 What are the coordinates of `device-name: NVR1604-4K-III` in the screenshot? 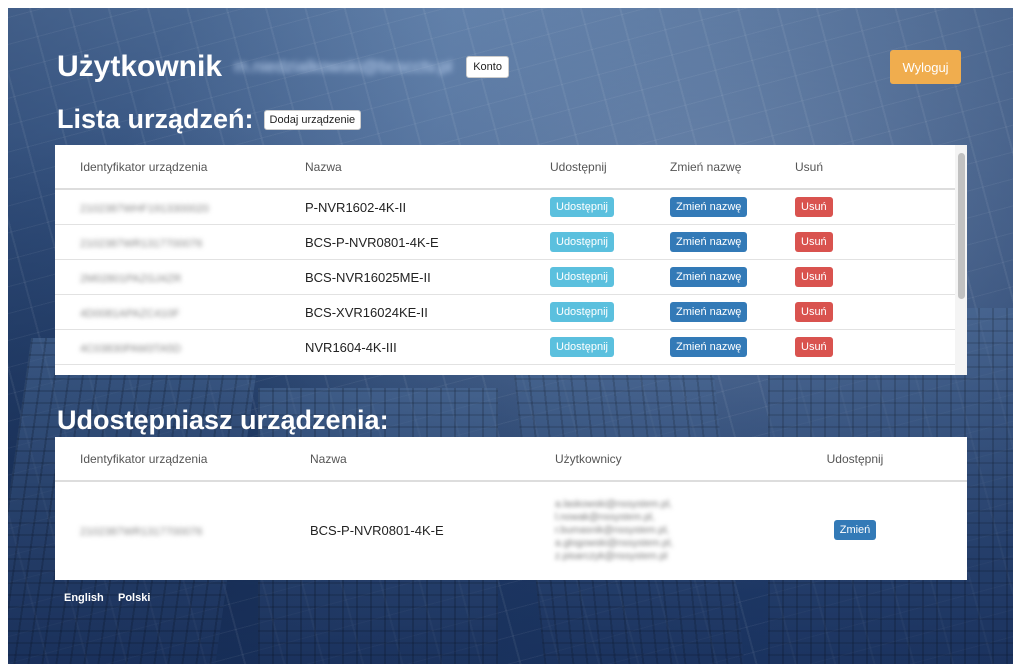 It's located at (351, 347).